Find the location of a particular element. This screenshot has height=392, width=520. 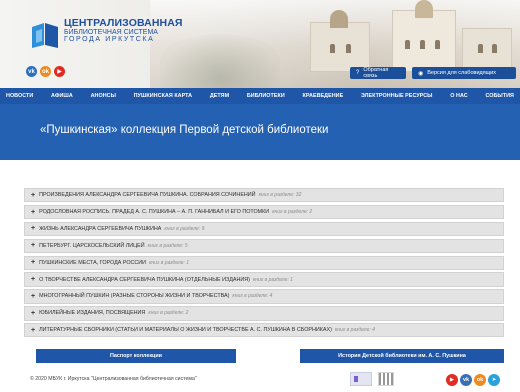

qr-code-icon is located at coordinates (386, 379).